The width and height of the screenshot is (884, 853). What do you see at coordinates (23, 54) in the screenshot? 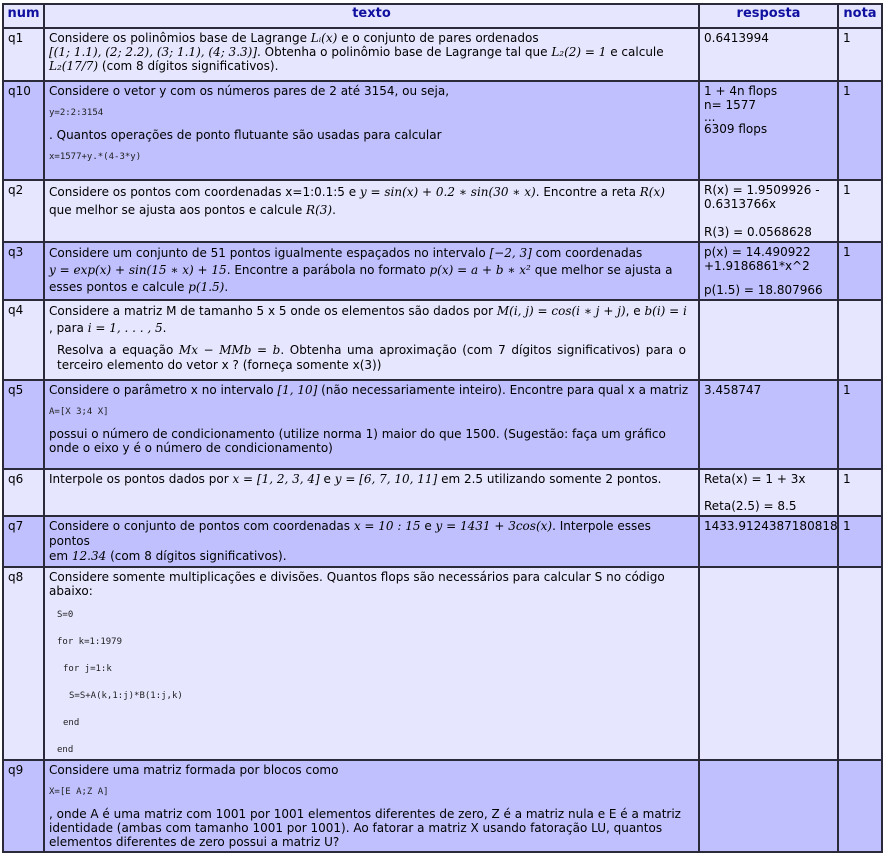
I see `num-cell: q1` at bounding box center [23, 54].